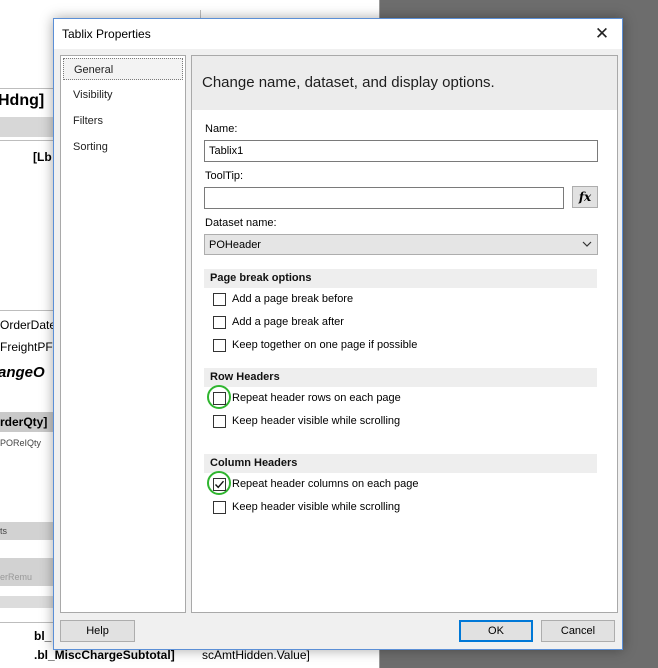 The height and width of the screenshot is (668, 658). Describe the element at coordinates (235, 245) in the screenshot. I see `dataset-value: POHeader` at that location.